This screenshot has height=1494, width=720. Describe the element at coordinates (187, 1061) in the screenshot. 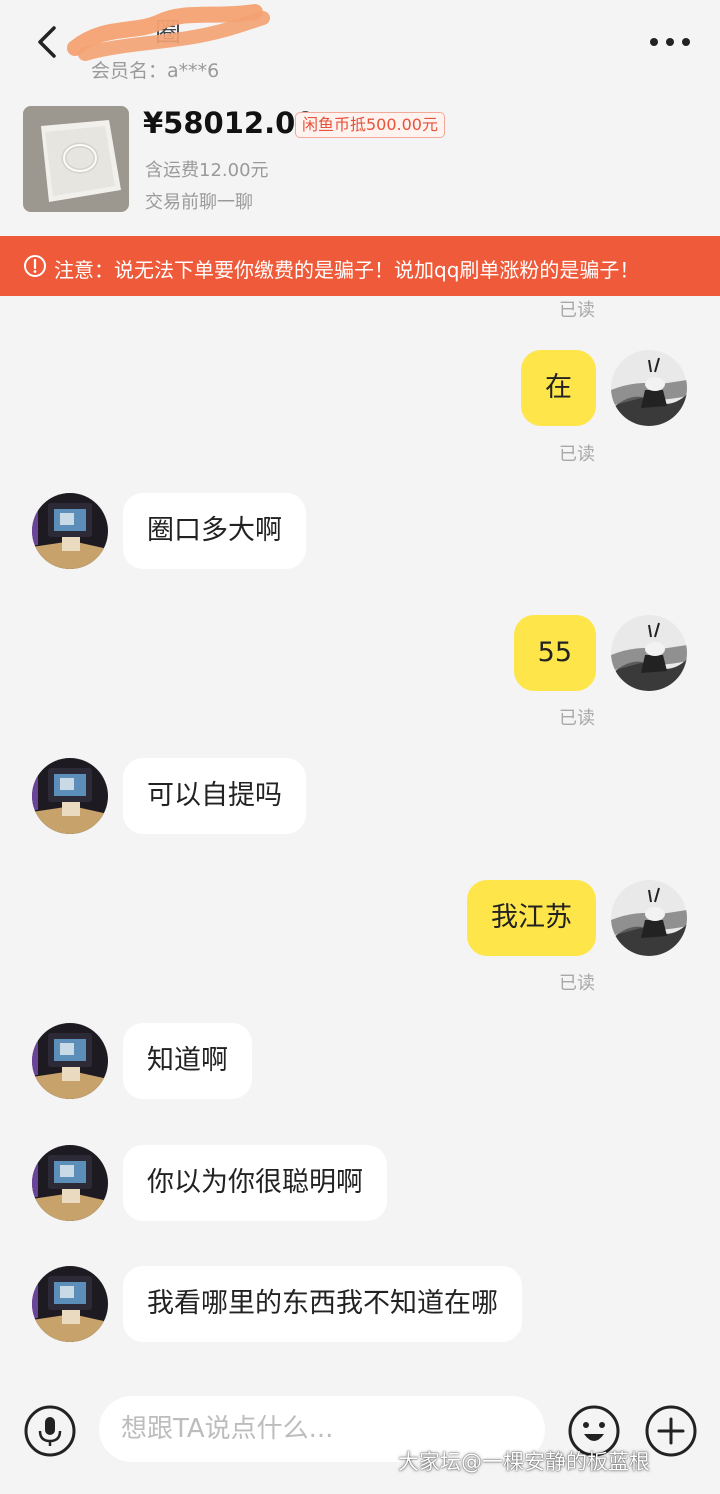

I see `seller-message-bubble: 知道啊` at that location.